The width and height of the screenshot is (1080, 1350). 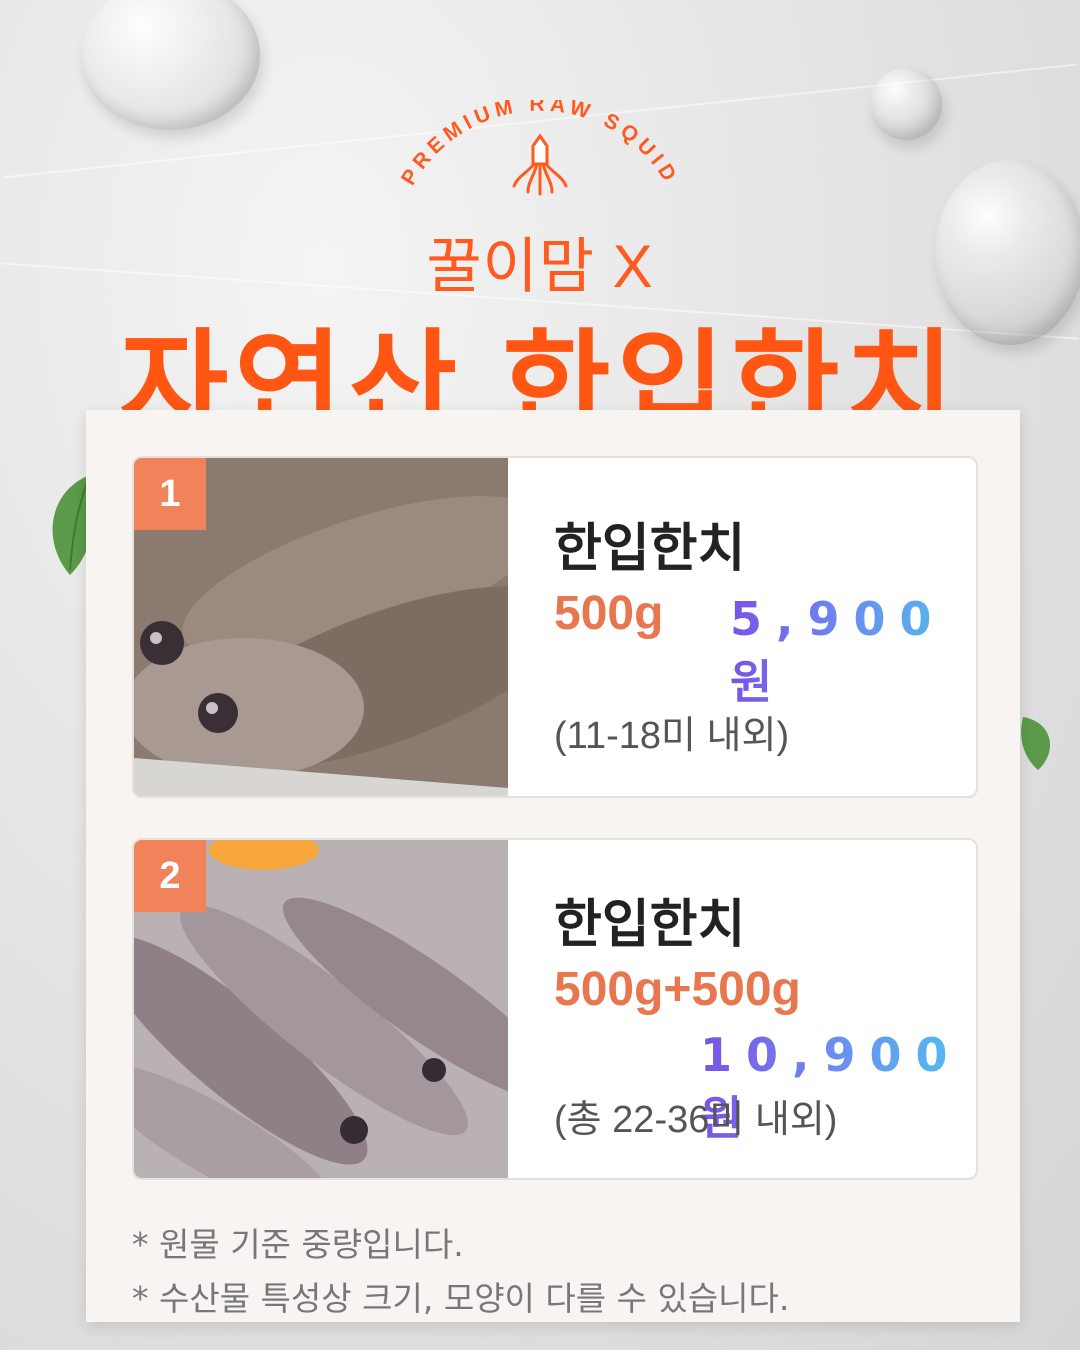 What do you see at coordinates (461, 1298) in the screenshot?
I see `note-variation: * 수산물 특성상 크기, 모양이 다를 수 있습니다.` at bounding box center [461, 1298].